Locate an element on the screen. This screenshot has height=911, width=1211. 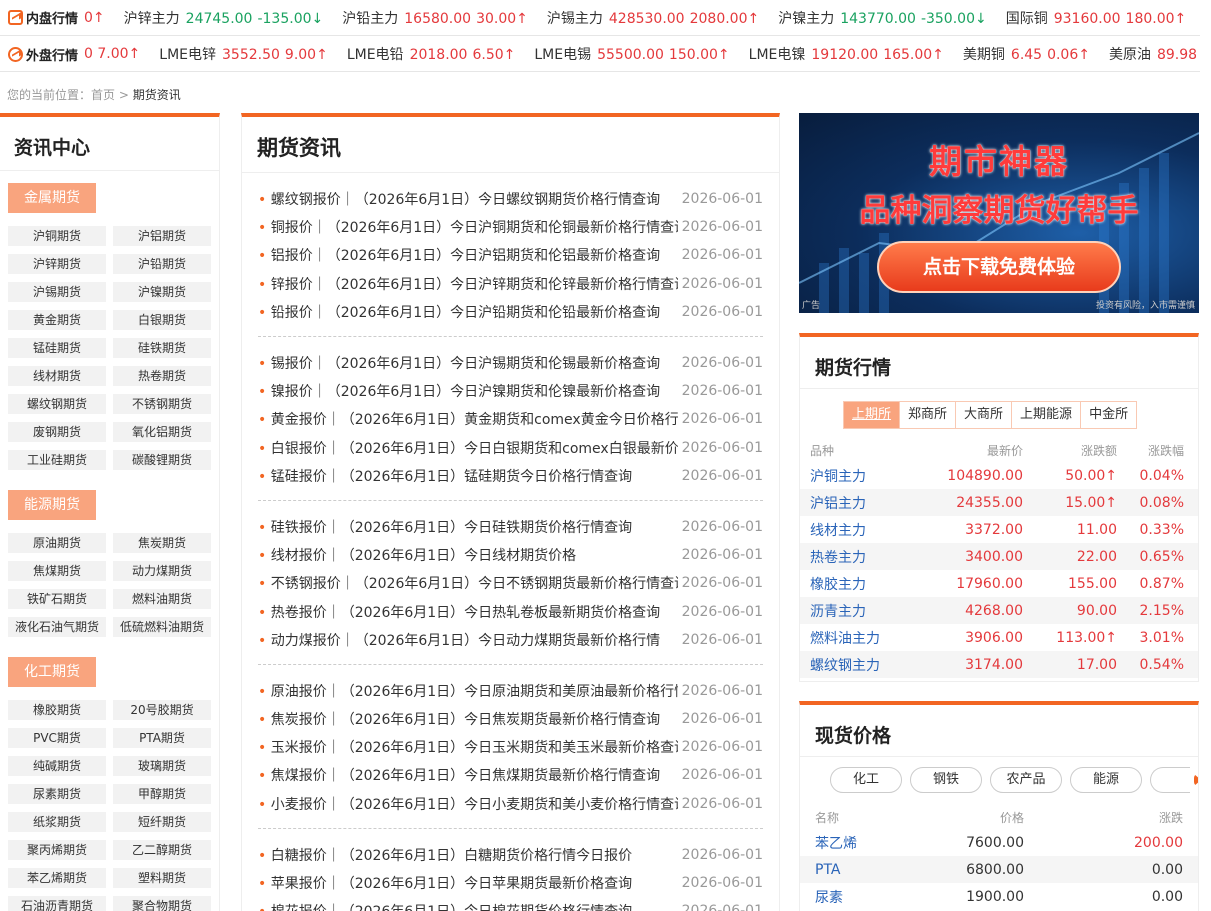
news-title-link: 镍报价｜（2026年6月1日）今日沪镍期货和伦镍最新价格查询 is located at coordinates (459, 391).